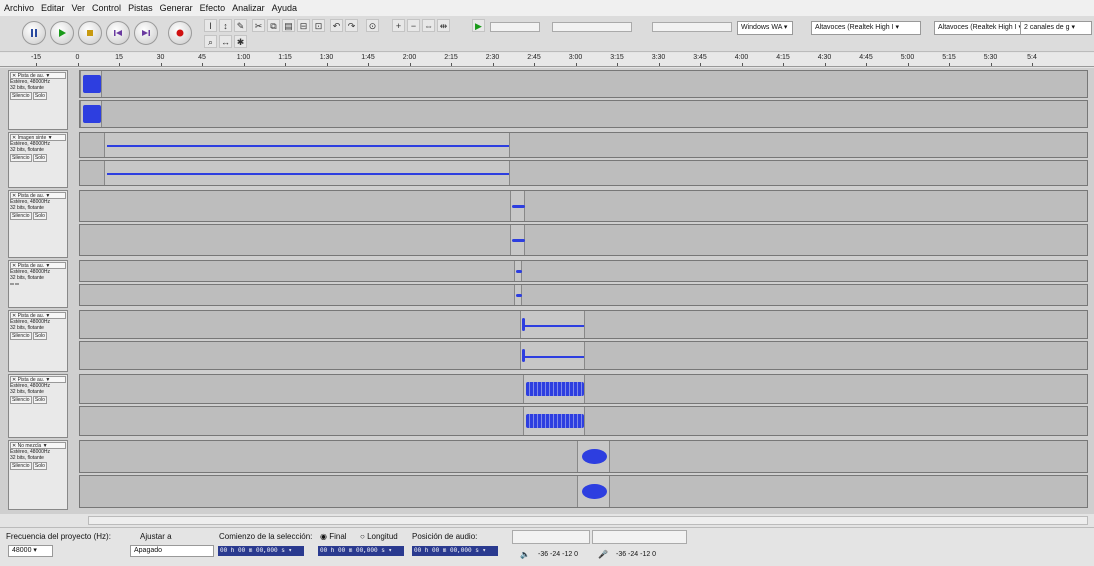 This screenshot has width=1094, height=566. What do you see at coordinates (258, 25) in the screenshot?
I see `cut-icon: ✂` at bounding box center [258, 25].